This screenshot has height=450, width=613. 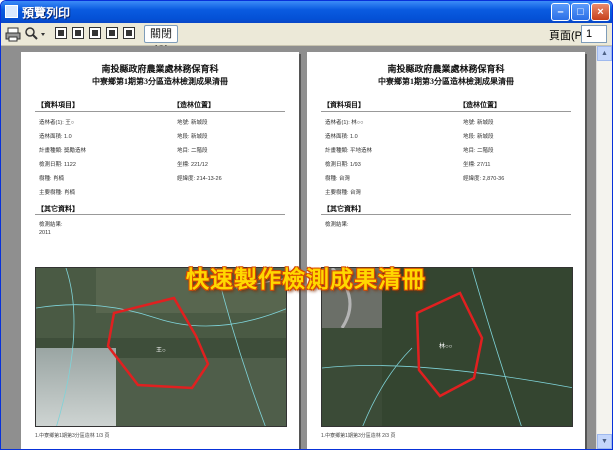 What do you see at coordinates (57, 193) in the screenshot?
I see `field-left: 主要樹種: 肖楠` at bounding box center [57, 193].